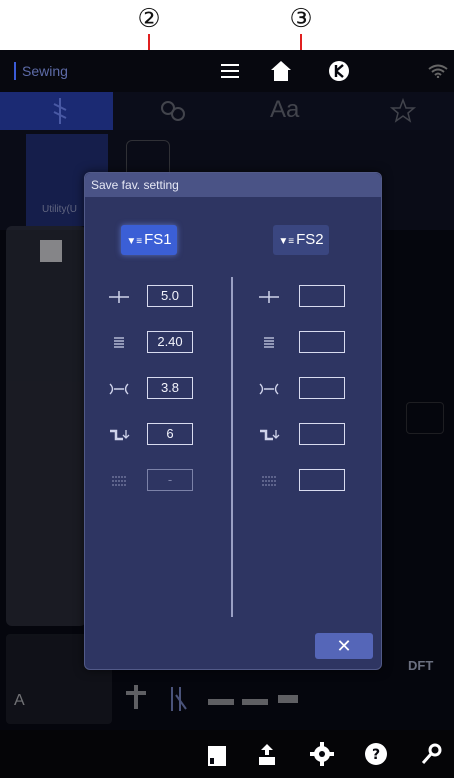  I want to click on stitch-tile-label: Utility(U, so click(59, 209).